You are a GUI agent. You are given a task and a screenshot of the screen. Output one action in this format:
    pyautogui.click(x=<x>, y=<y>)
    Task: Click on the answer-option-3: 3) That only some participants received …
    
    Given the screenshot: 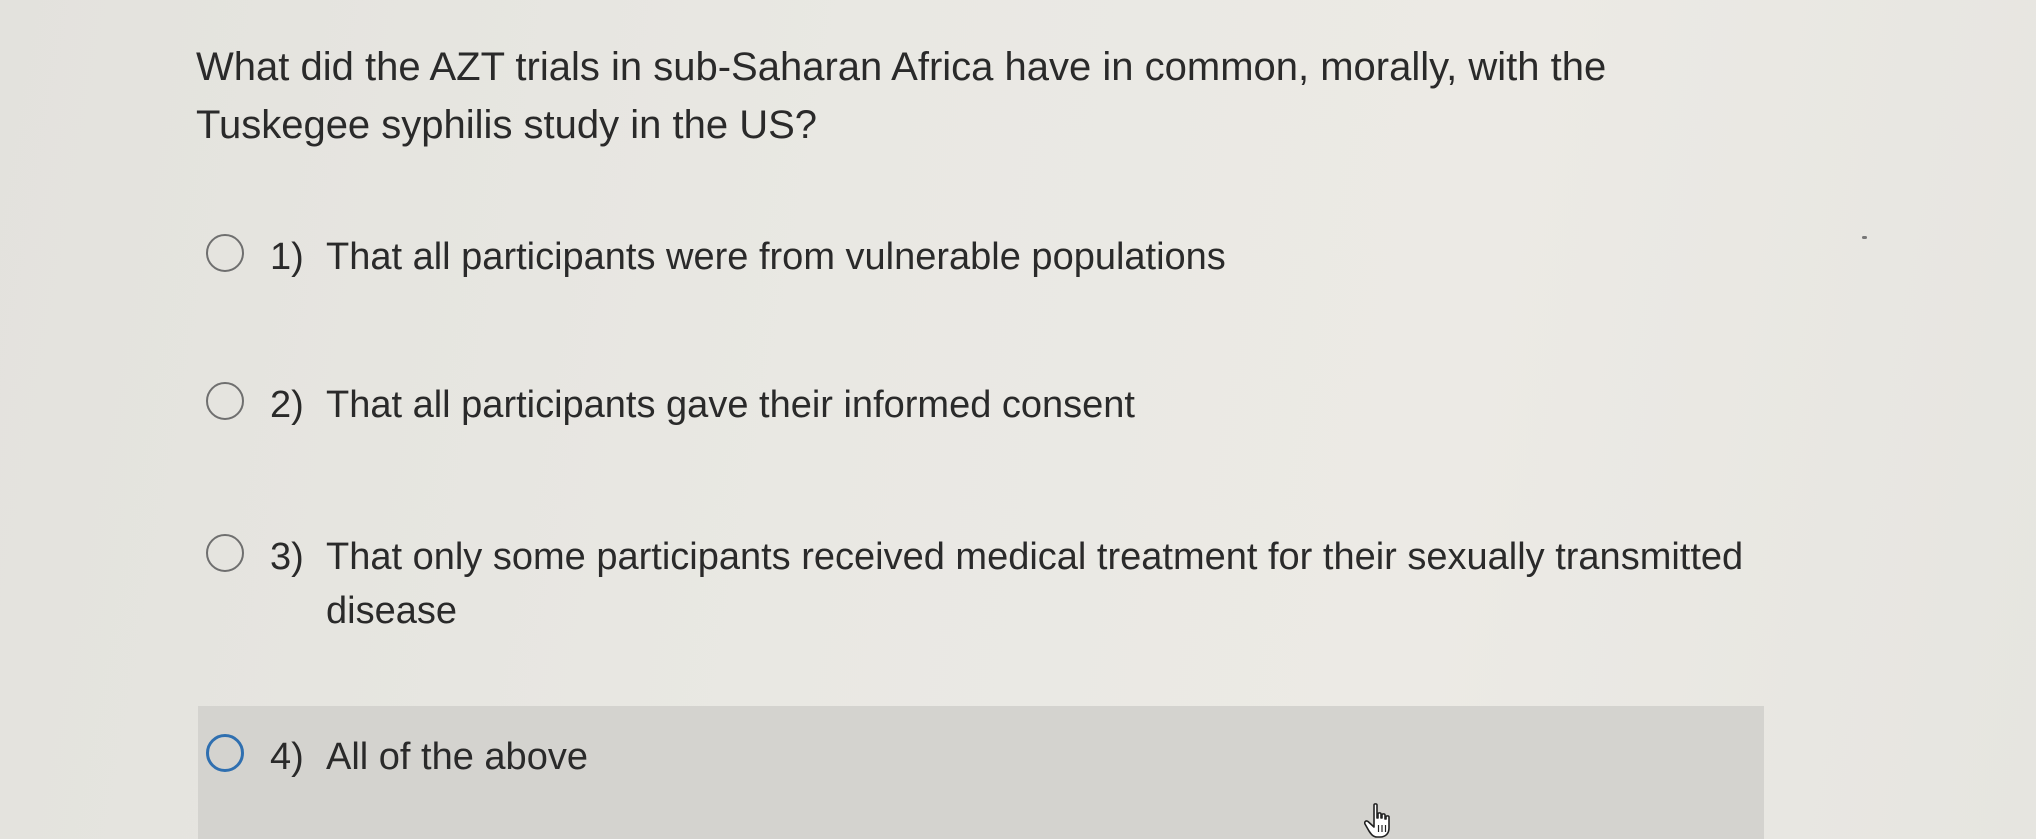 What is the action you would take?
    pyautogui.click(x=981, y=584)
    